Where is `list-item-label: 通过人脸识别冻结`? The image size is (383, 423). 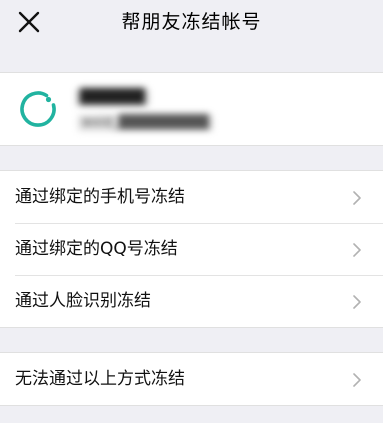 list-item-label: 通过人脸识别冻结 is located at coordinates (83, 301).